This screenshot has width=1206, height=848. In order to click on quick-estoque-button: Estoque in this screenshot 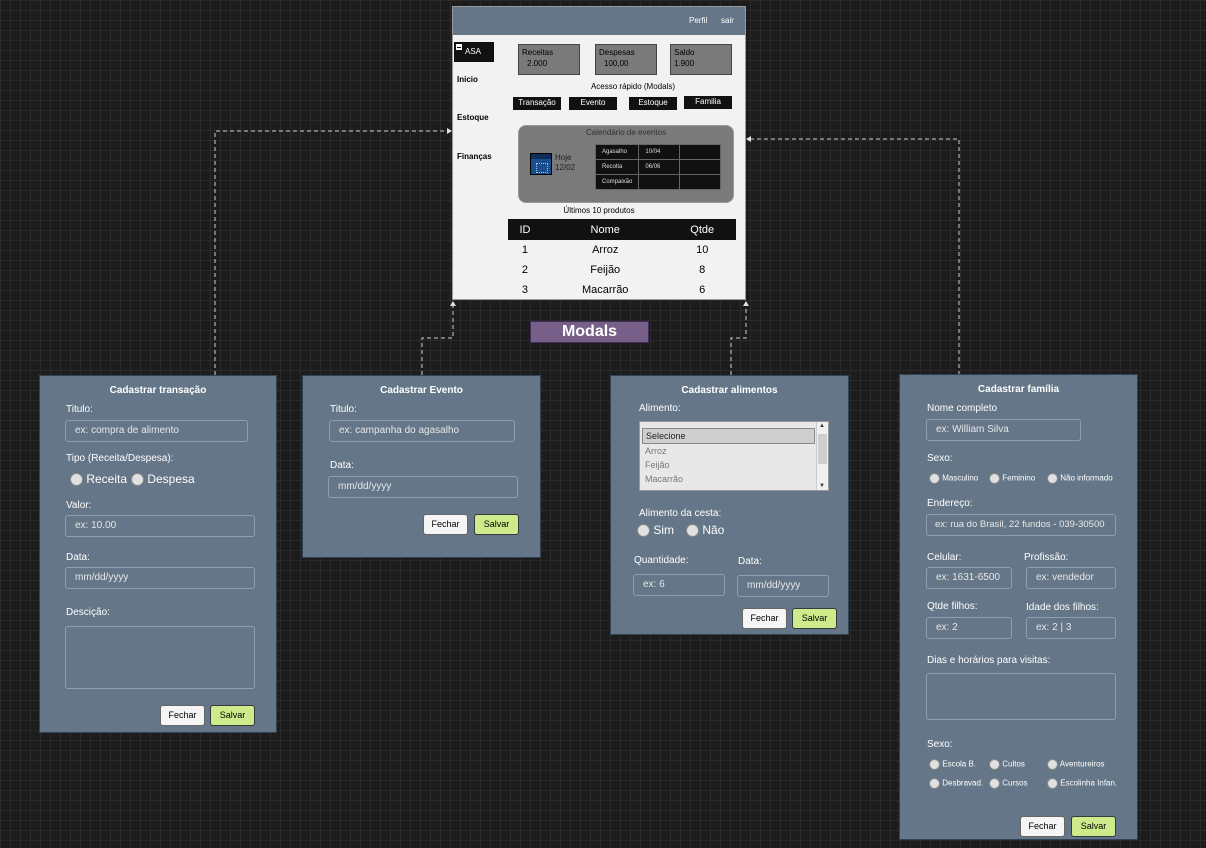, I will do `click(653, 103)`.